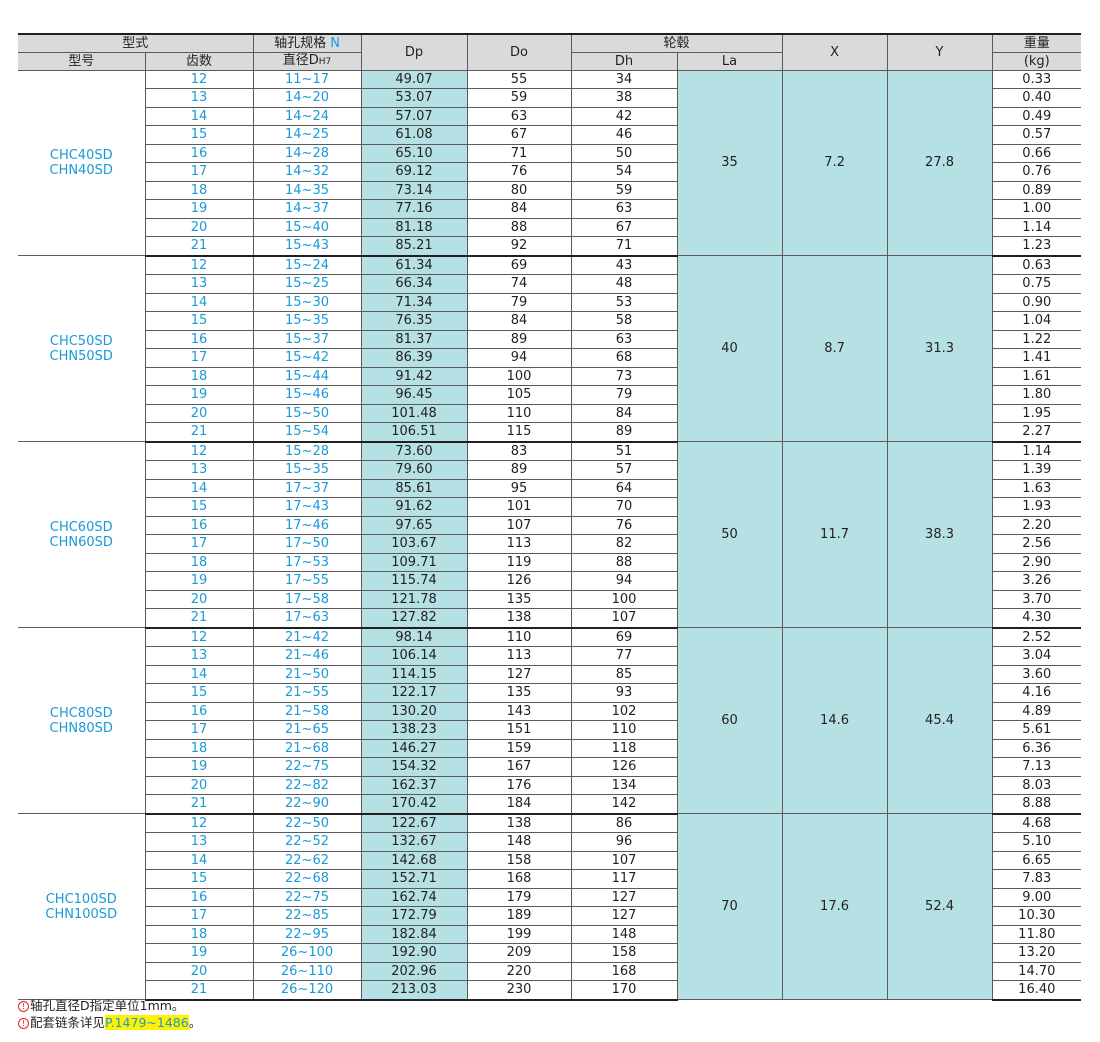 The width and height of the screenshot is (1100, 1042). Describe the element at coordinates (1036, 916) in the screenshot. I see `weight-cell: 10.30` at that location.